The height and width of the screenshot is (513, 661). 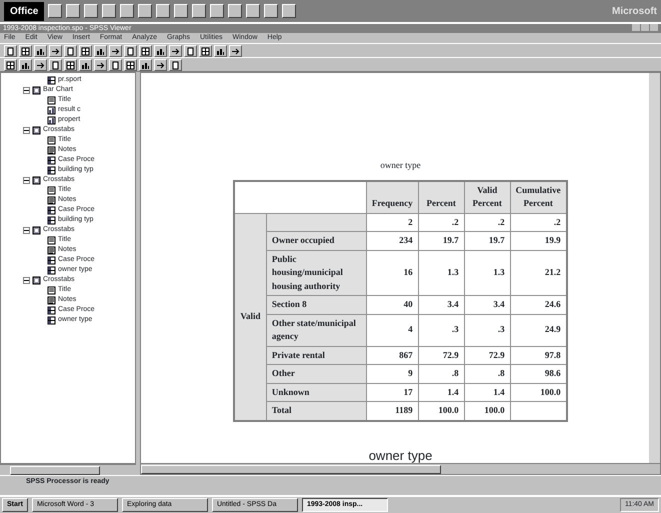 What do you see at coordinates (51, 300) in the screenshot?
I see `notes-icon` at bounding box center [51, 300].